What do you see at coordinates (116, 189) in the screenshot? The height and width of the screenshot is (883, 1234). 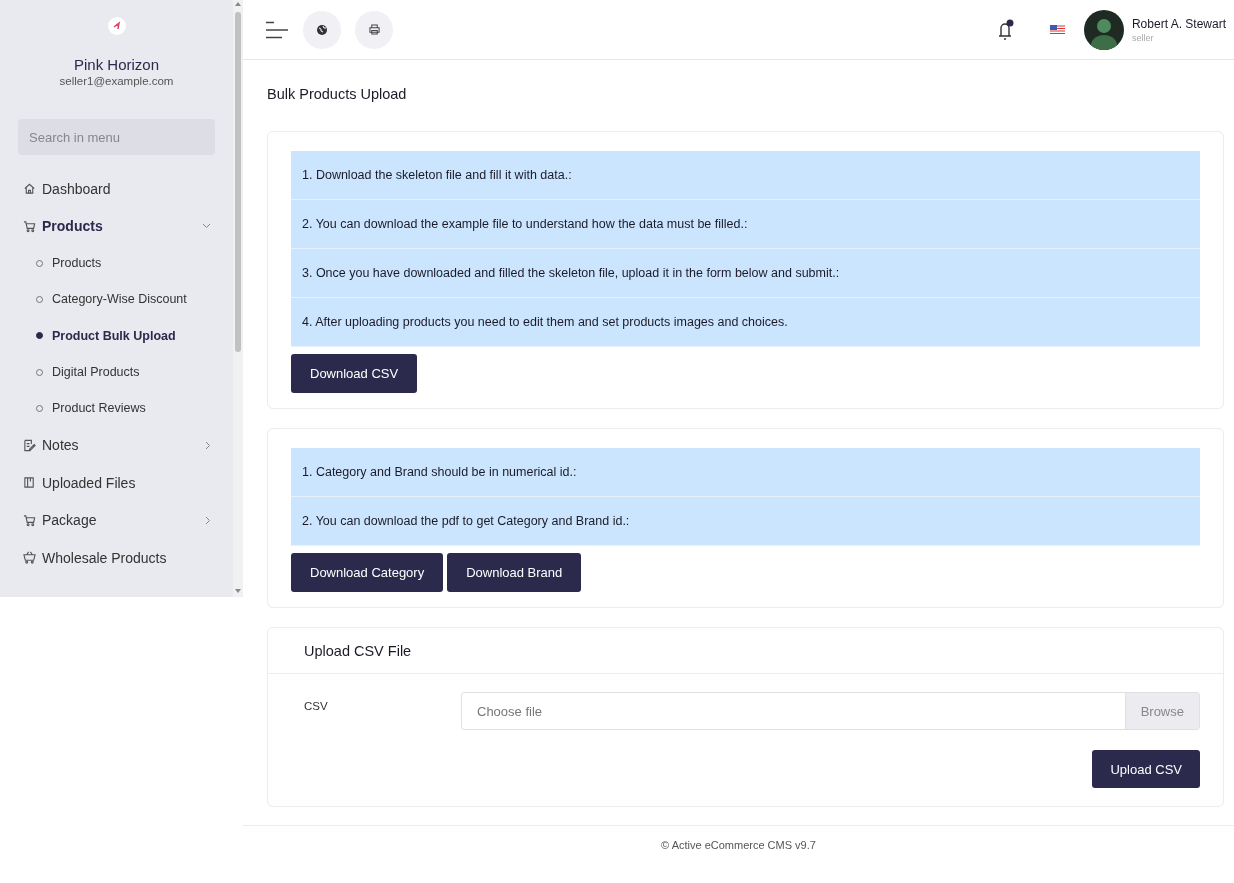 I see `sidebar-item: Dashboard` at bounding box center [116, 189].